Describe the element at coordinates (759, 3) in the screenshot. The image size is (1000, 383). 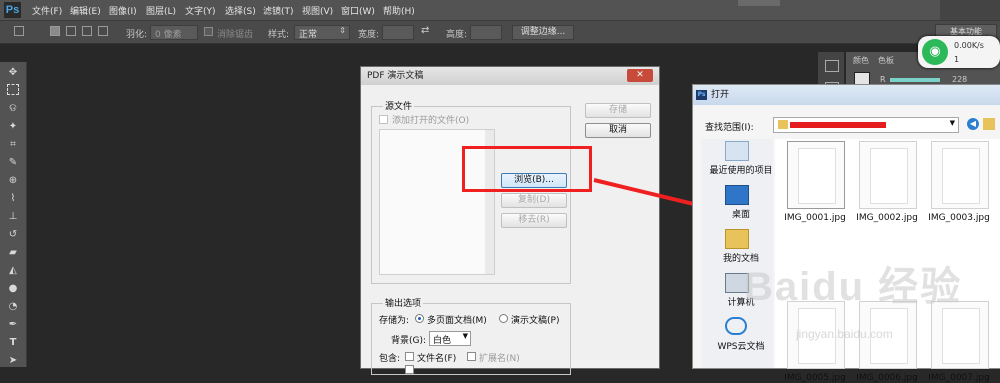
I see `bridge-button` at that location.